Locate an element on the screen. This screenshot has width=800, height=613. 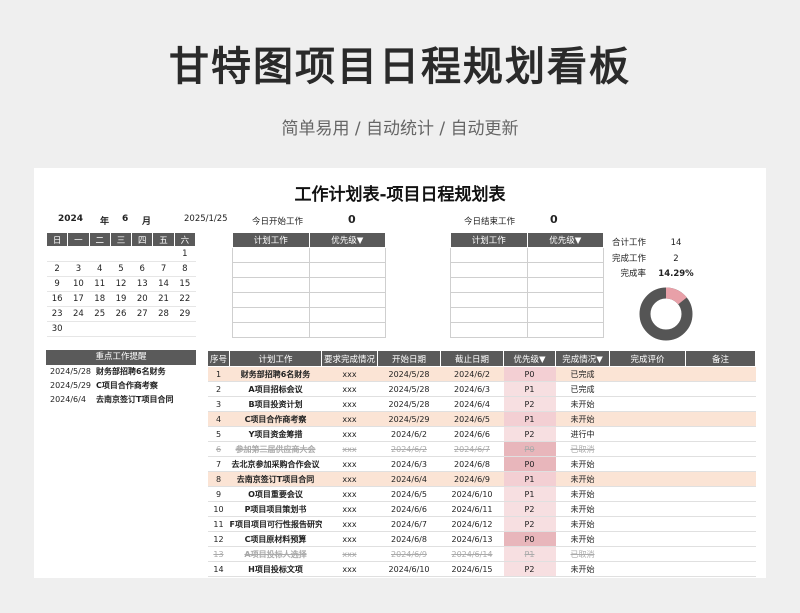
table-row: 1 财务部招聘6名财务 xxx 2024/5/28 2024/6/2 P0 已完成 is located at coordinates (481, 374).